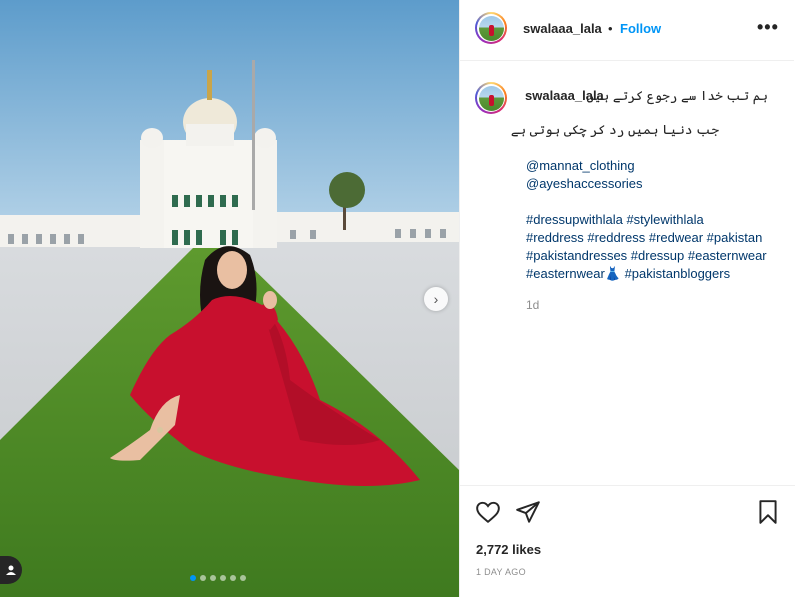  I want to click on hashtag-line: #dressupwithlala #stylewithlala, so click(615, 219).